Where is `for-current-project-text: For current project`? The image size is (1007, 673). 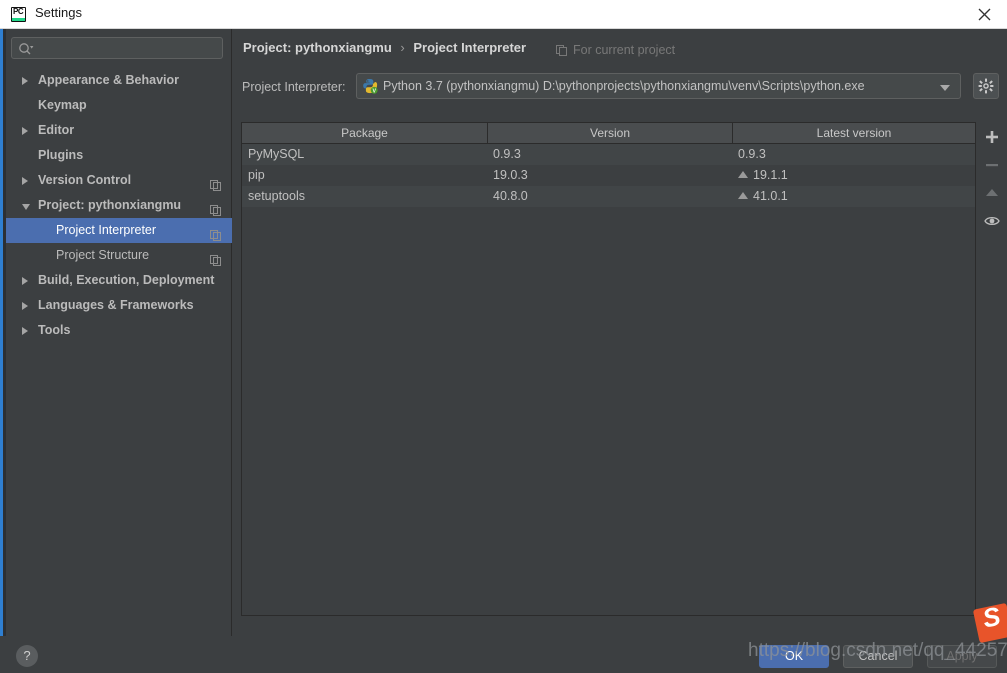 for-current-project-text: For current project is located at coordinates (624, 50).